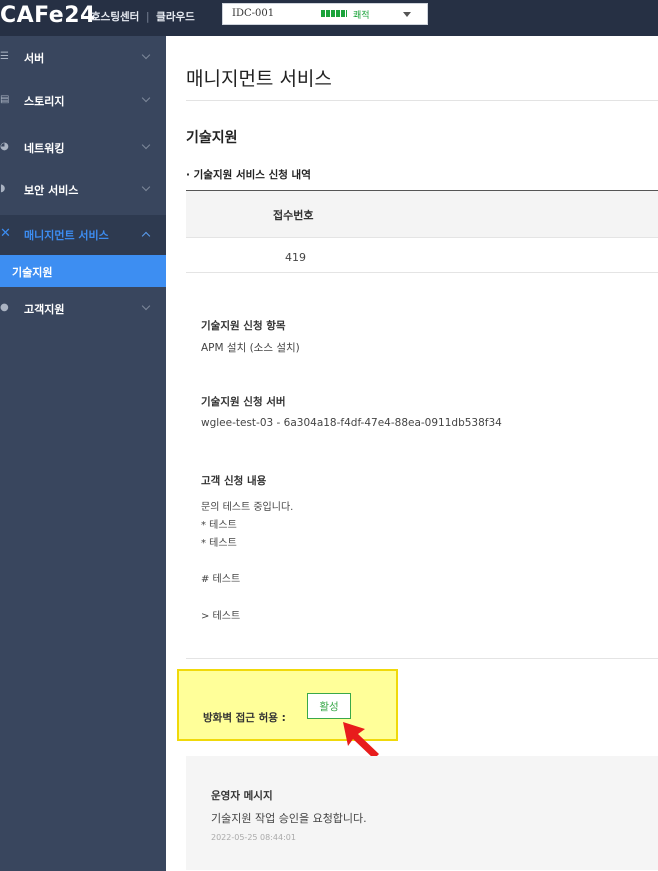 The image size is (658, 871). Describe the element at coordinates (83, 147) in the screenshot. I see `sidebar-item-networking: ◕ 네트워킹` at that location.